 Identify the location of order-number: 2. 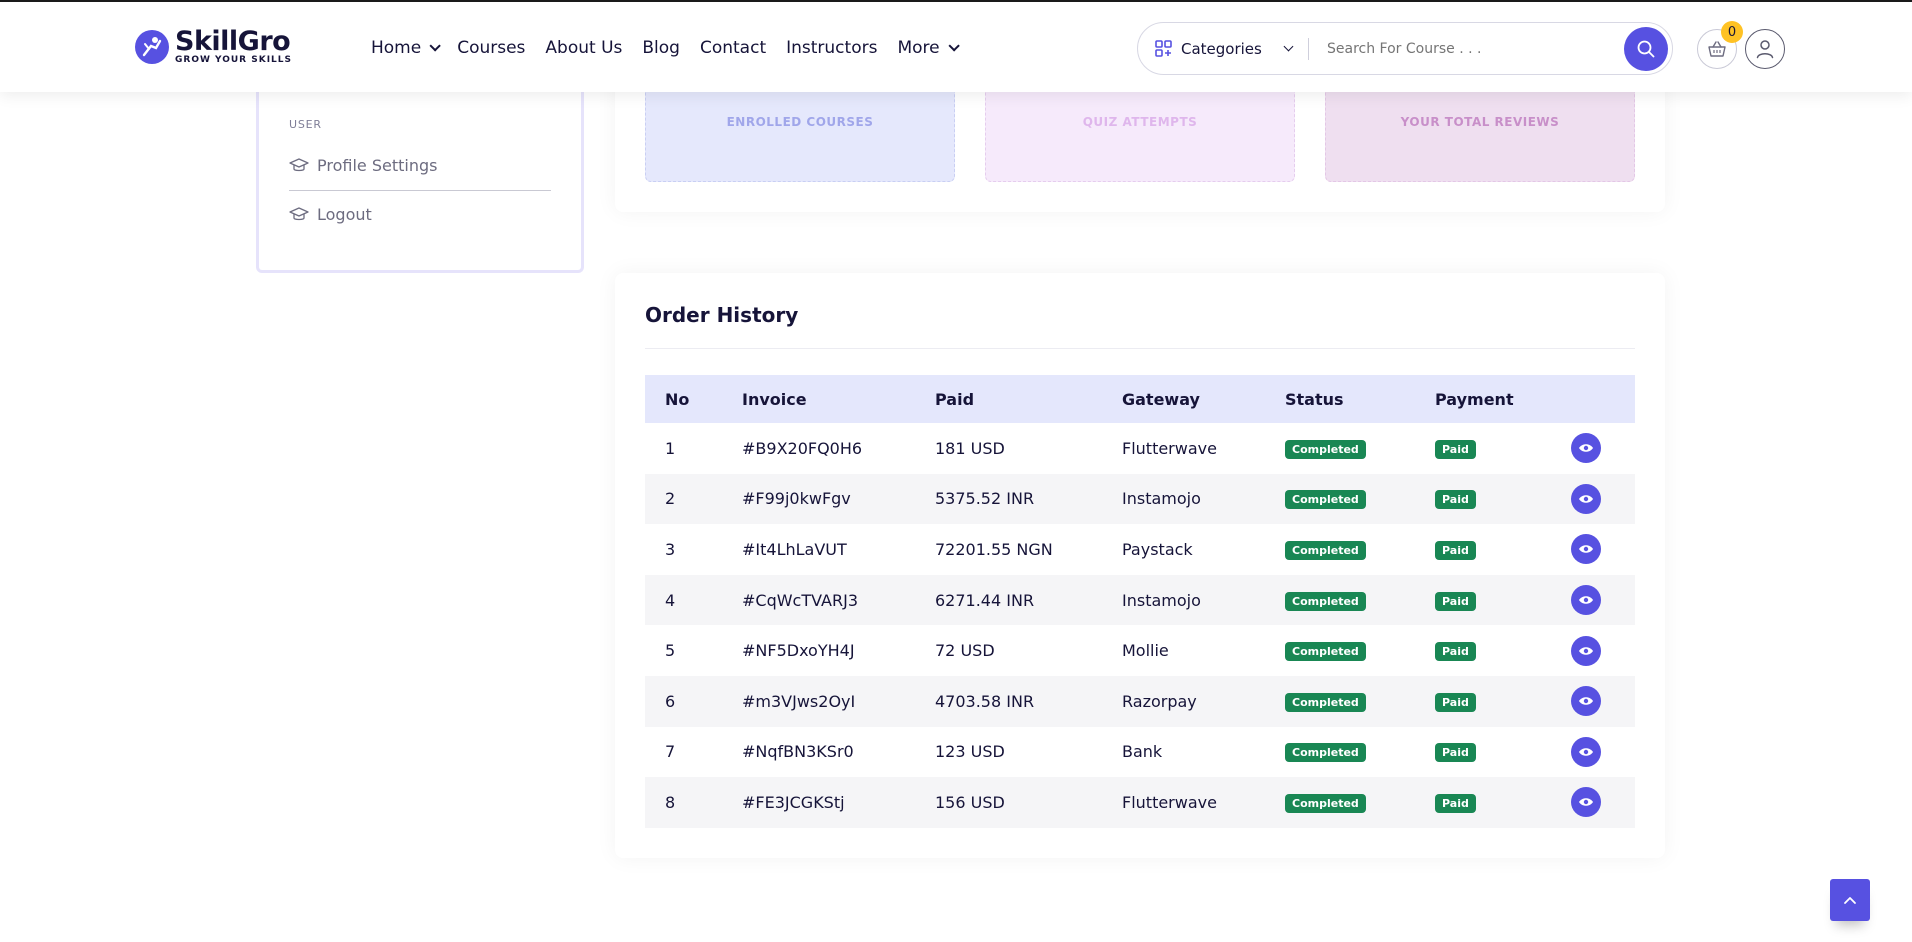
(670, 499).